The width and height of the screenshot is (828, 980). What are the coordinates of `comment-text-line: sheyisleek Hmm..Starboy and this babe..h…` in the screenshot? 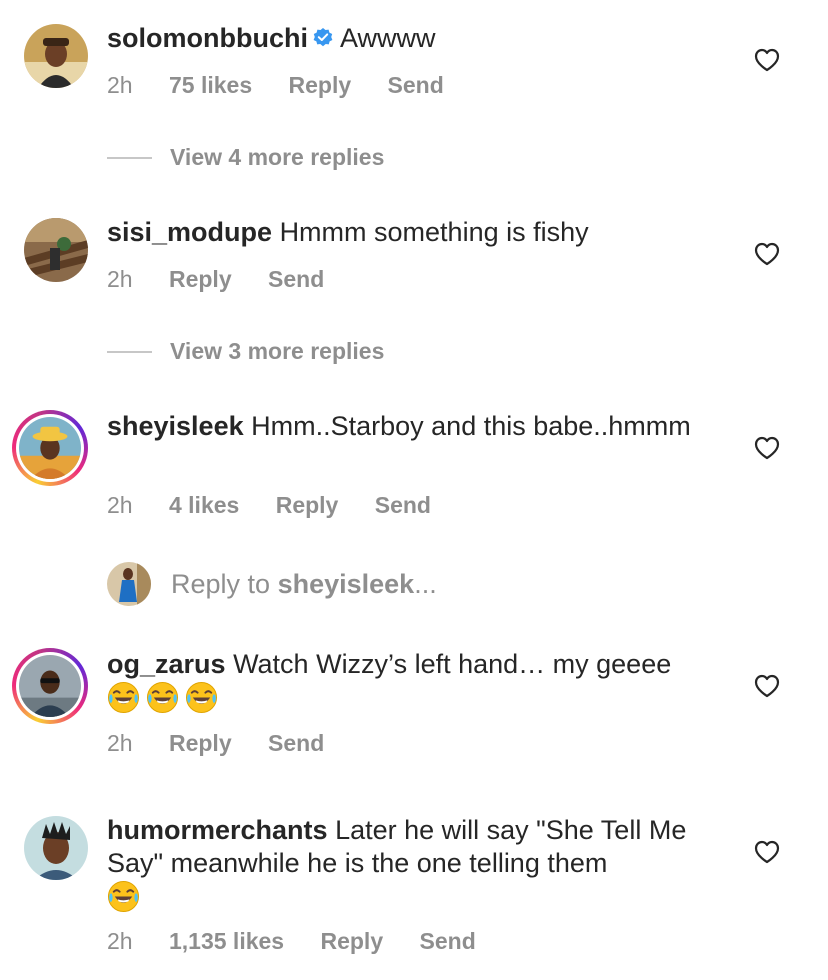 It's located at (417, 426).